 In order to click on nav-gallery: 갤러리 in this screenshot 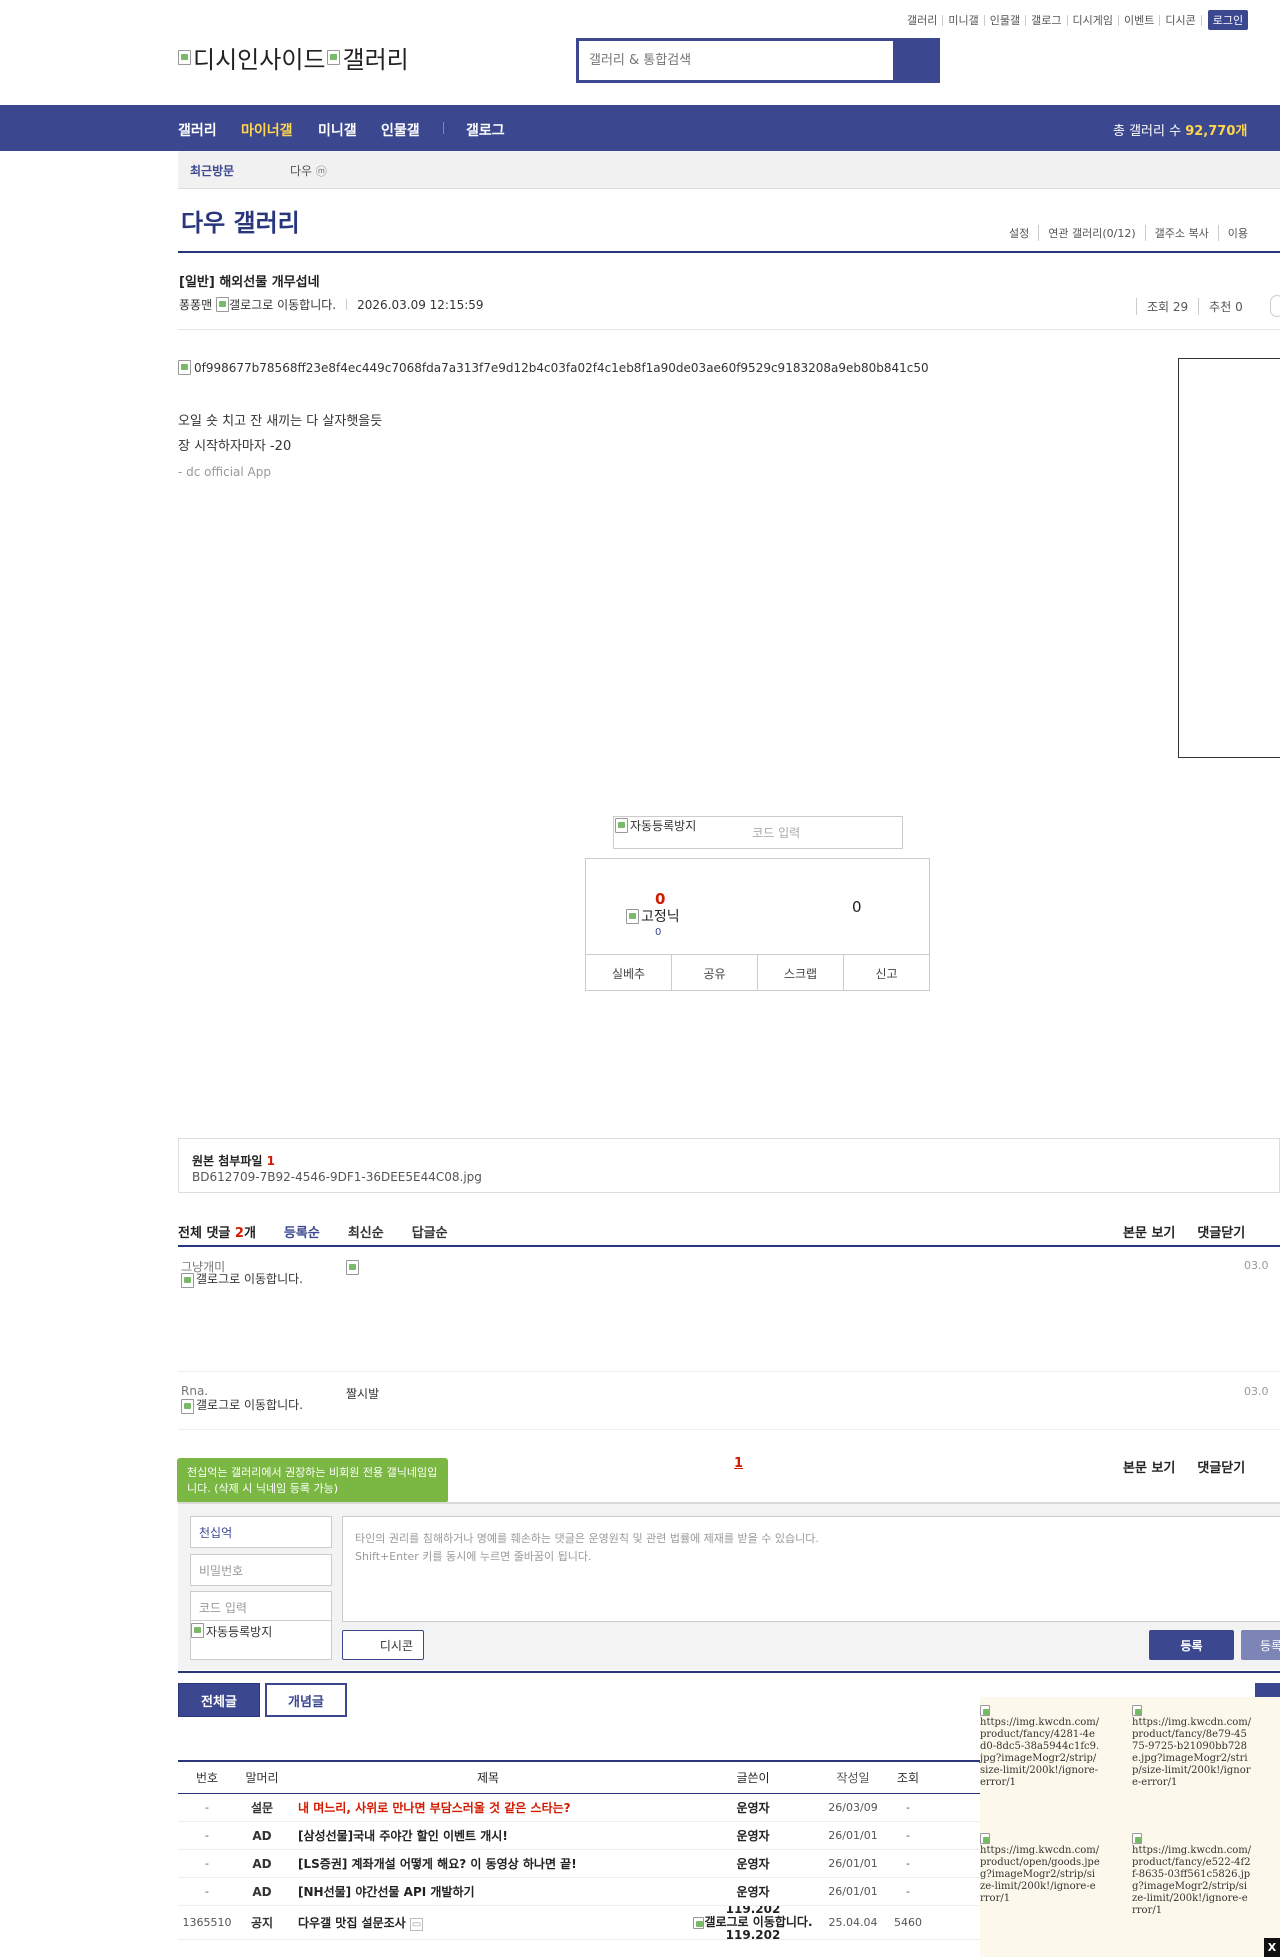, I will do `click(197, 130)`.